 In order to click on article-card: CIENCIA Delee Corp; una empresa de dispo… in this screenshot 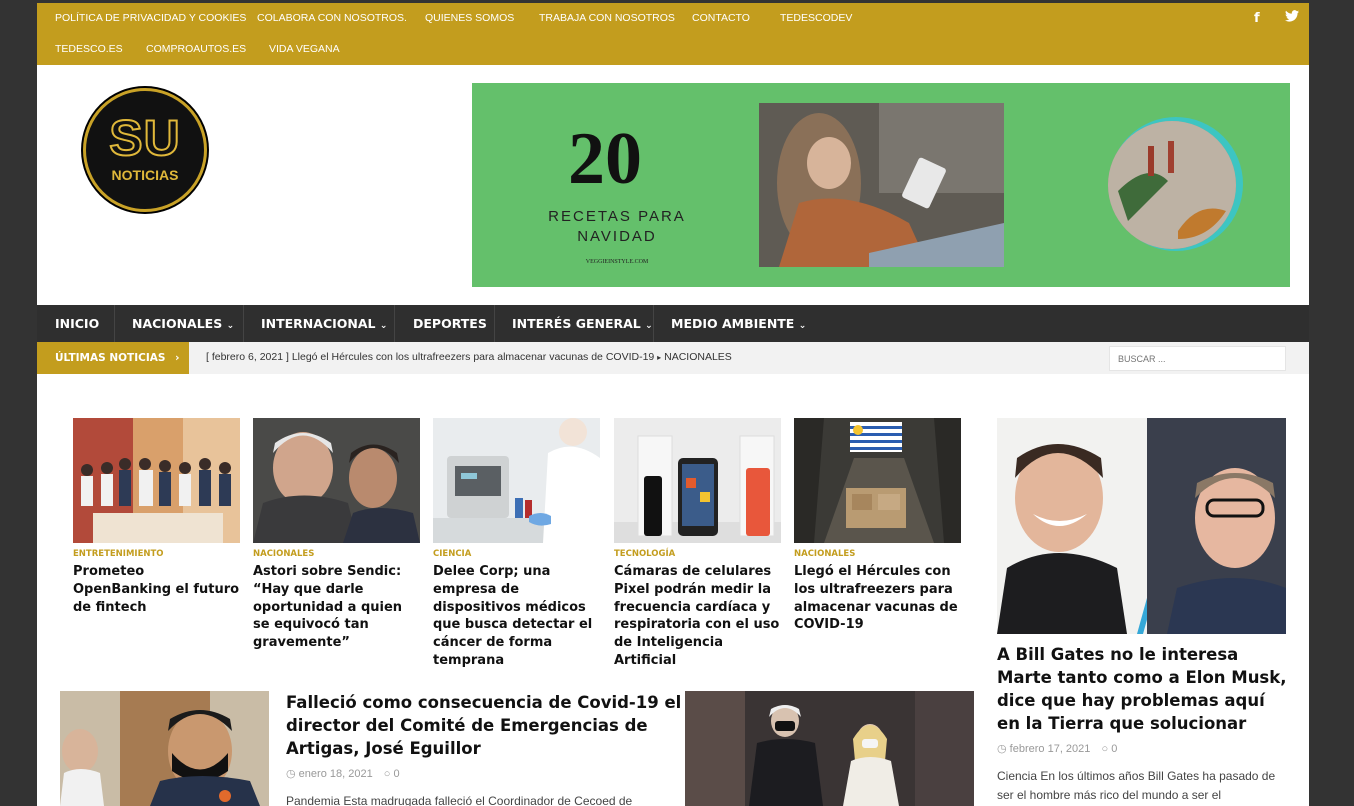, I will do `click(516, 544)`.